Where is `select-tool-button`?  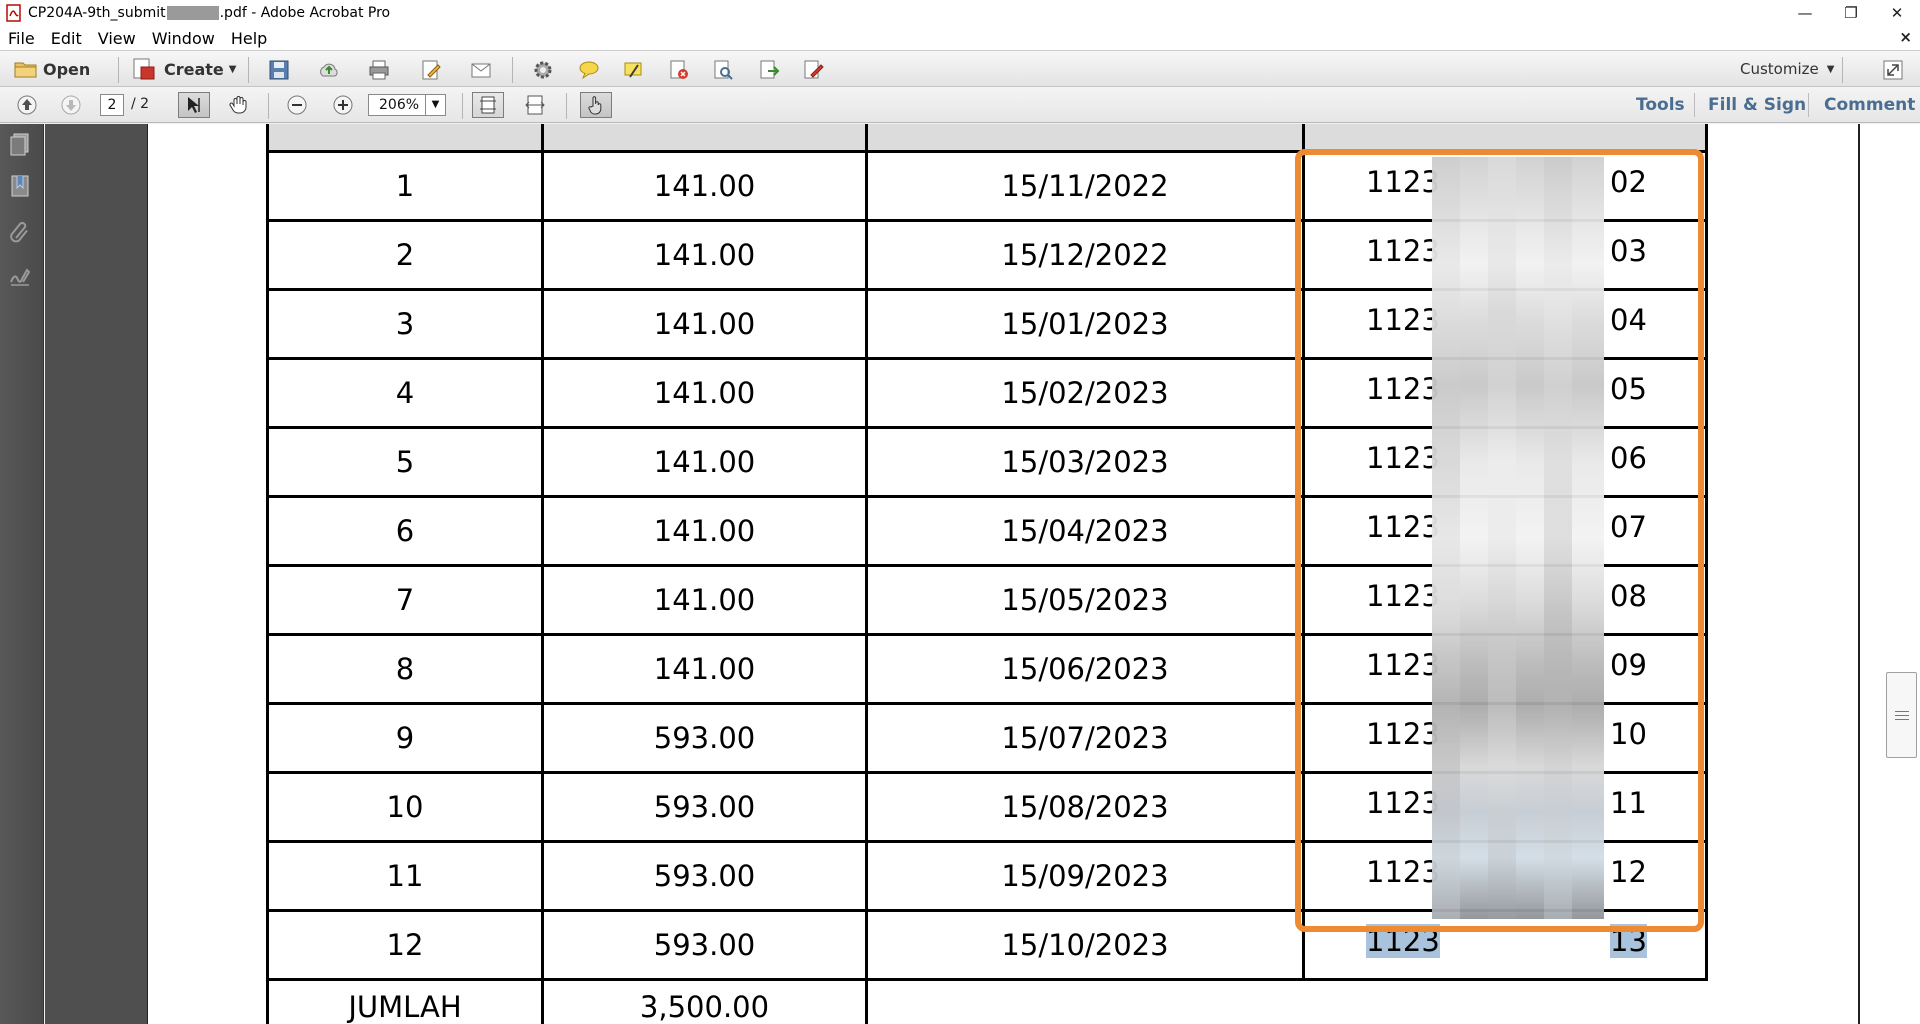 select-tool-button is located at coordinates (194, 105).